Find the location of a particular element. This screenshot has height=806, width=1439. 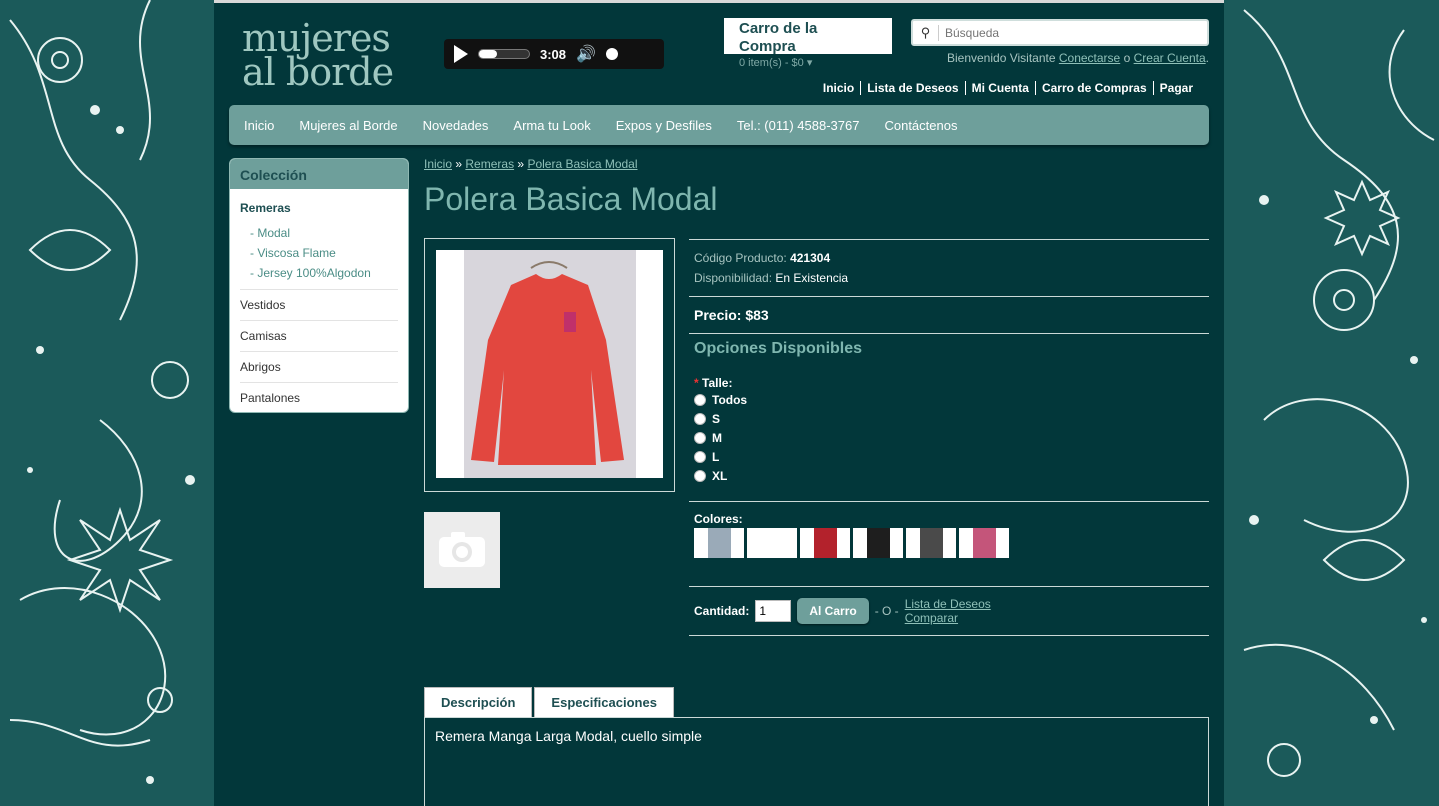

cart-title: Carro de la Compra is located at coordinates (778, 37).